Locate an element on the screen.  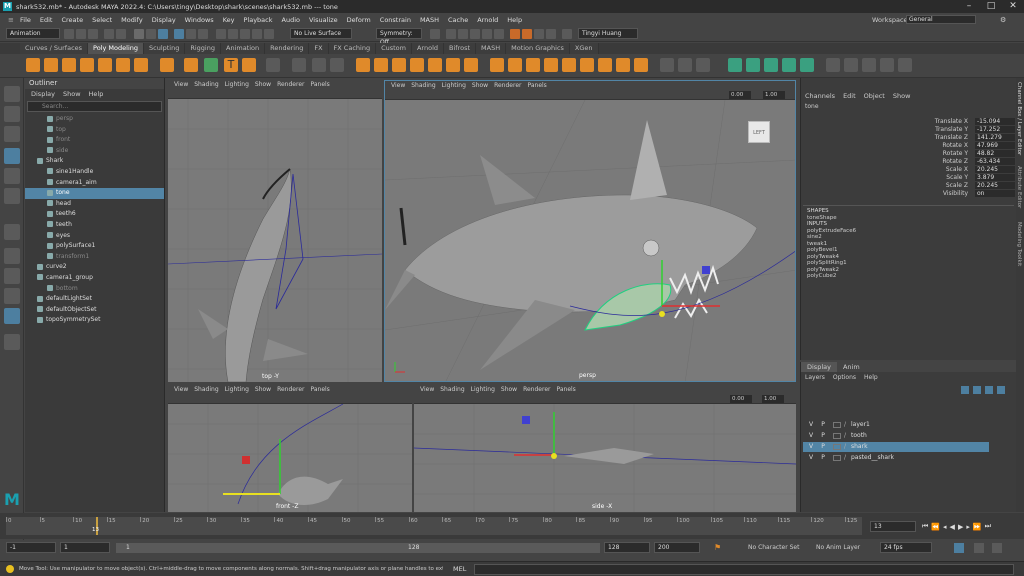
layer-name: layer1 is located at coordinates (860, 425).